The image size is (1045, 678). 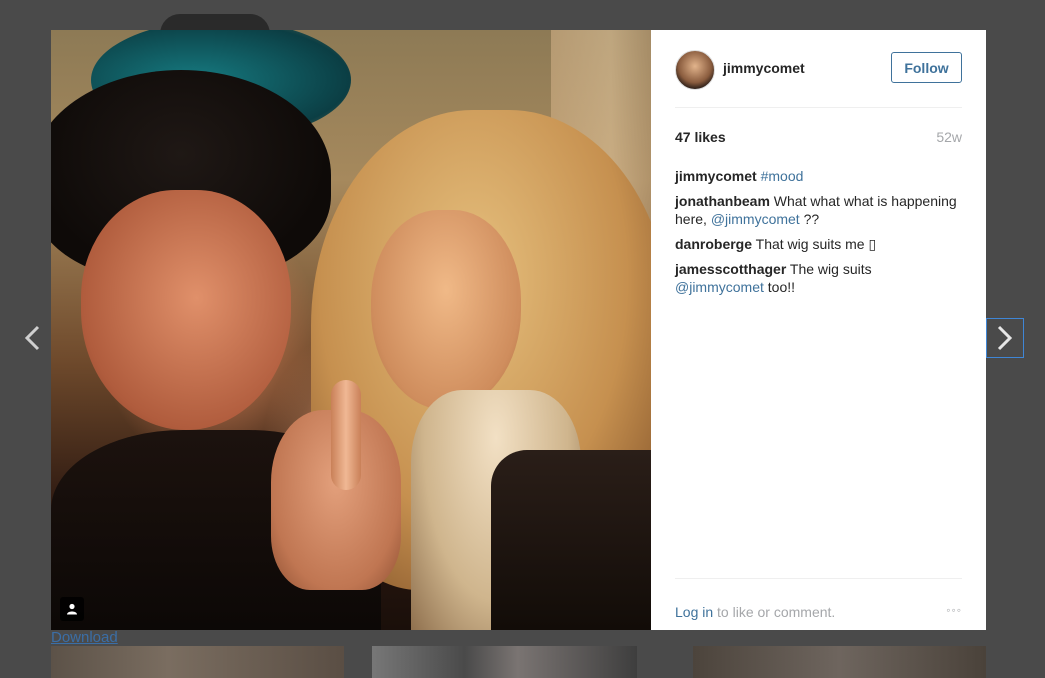 What do you see at coordinates (84, 637) in the screenshot?
I see `download-link: Download` at bounding box center [84, 637].